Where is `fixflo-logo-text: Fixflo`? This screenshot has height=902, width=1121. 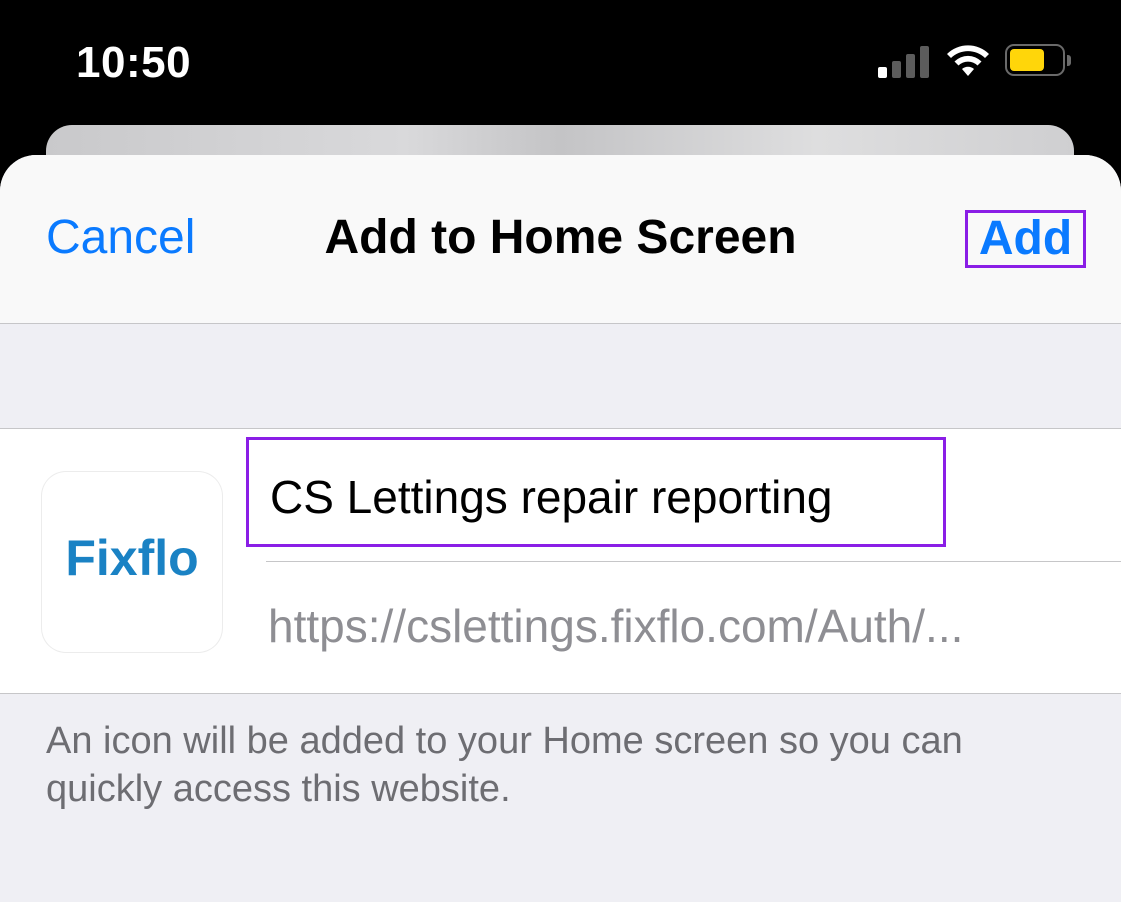 fixflo-logo-text: Fixflo is located at coordinates (132, 558).